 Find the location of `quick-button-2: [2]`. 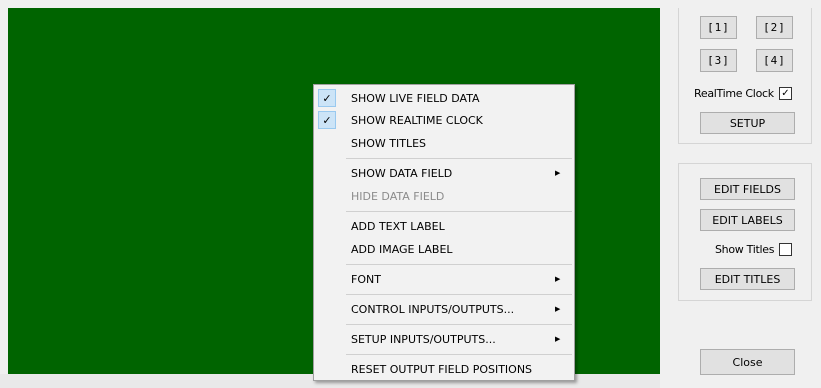

quick-button-2: [2] is located at coordinates (774, 27).